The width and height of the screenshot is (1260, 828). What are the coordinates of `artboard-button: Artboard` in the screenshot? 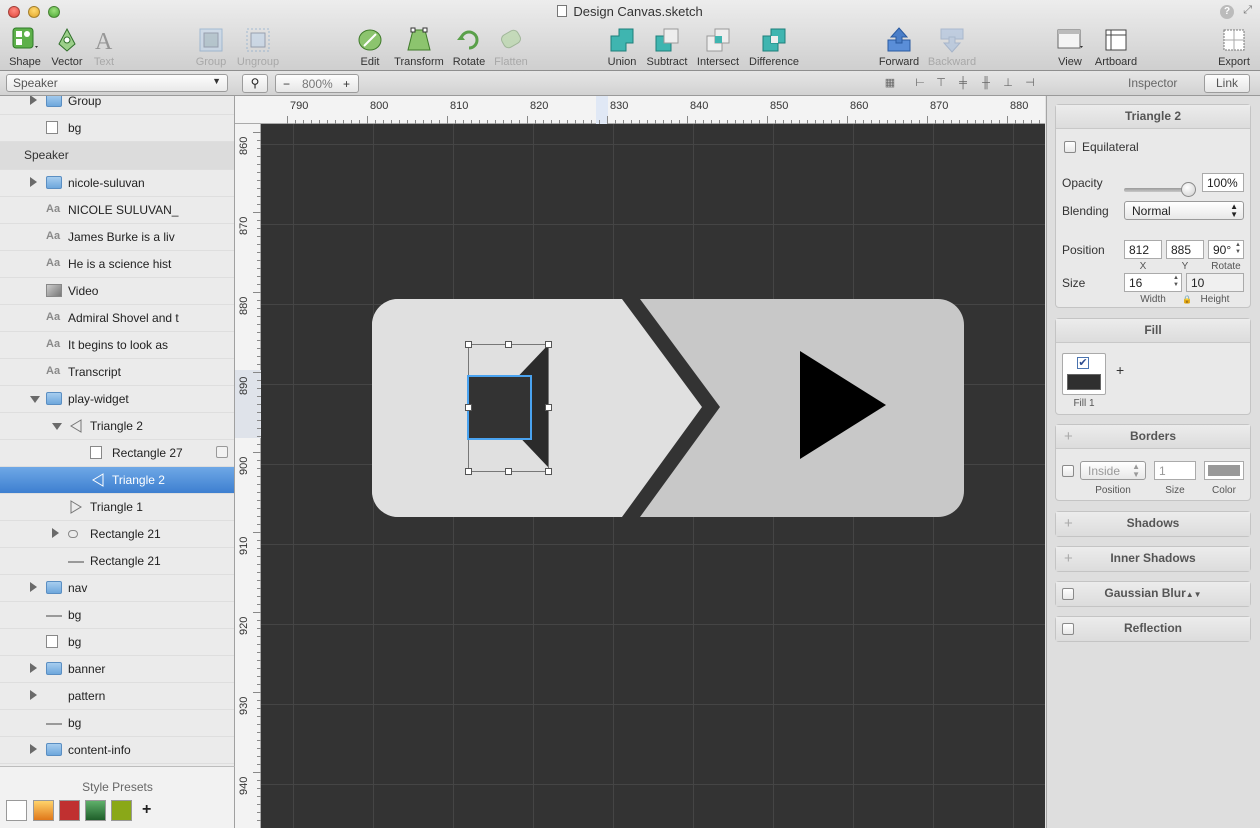 It's located at (1116, 47).